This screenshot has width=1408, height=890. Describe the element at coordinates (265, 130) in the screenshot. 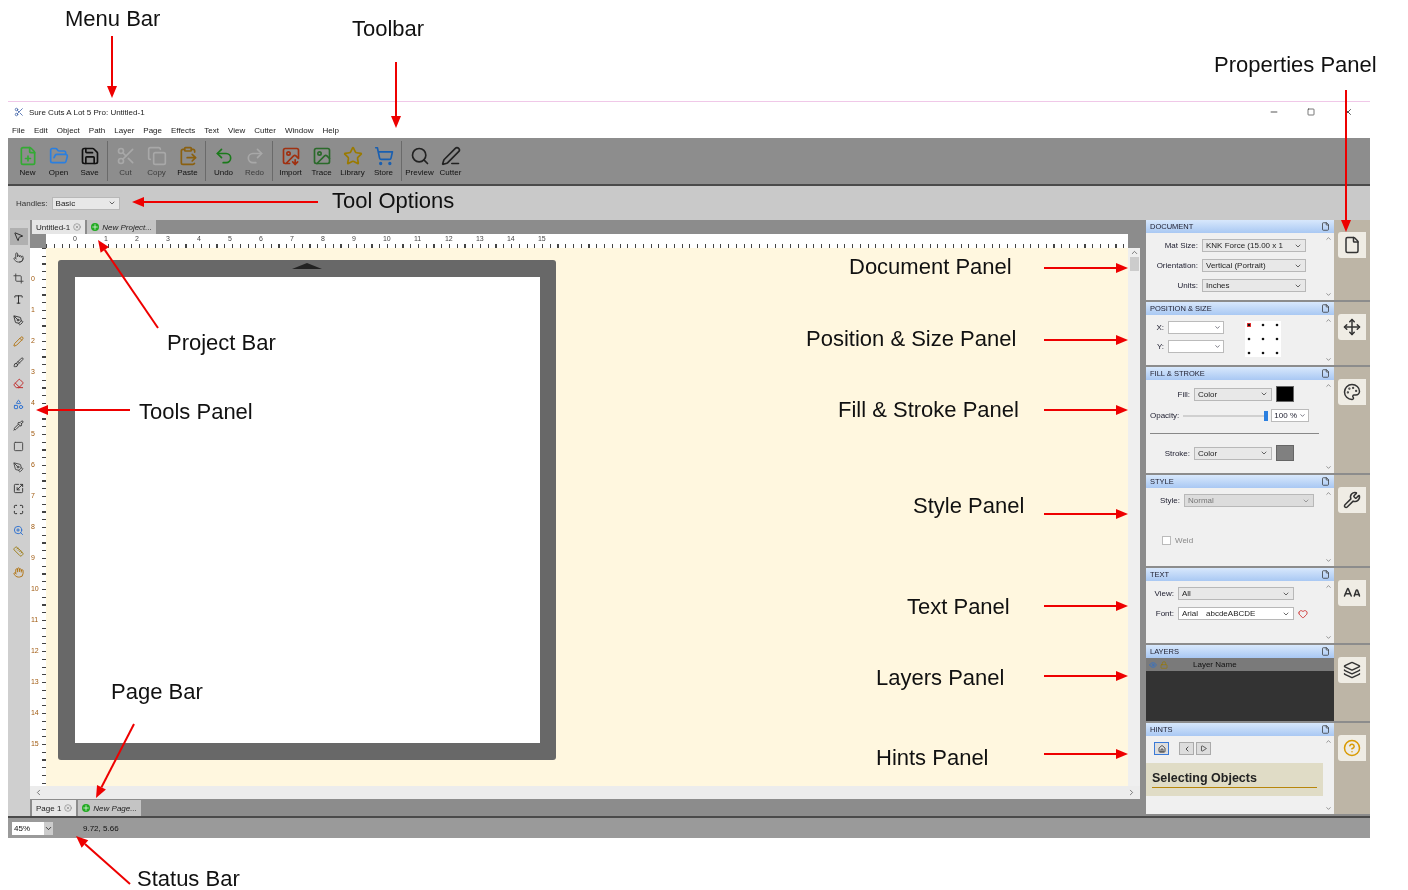

I see `menu-item: Cutter` at that location.